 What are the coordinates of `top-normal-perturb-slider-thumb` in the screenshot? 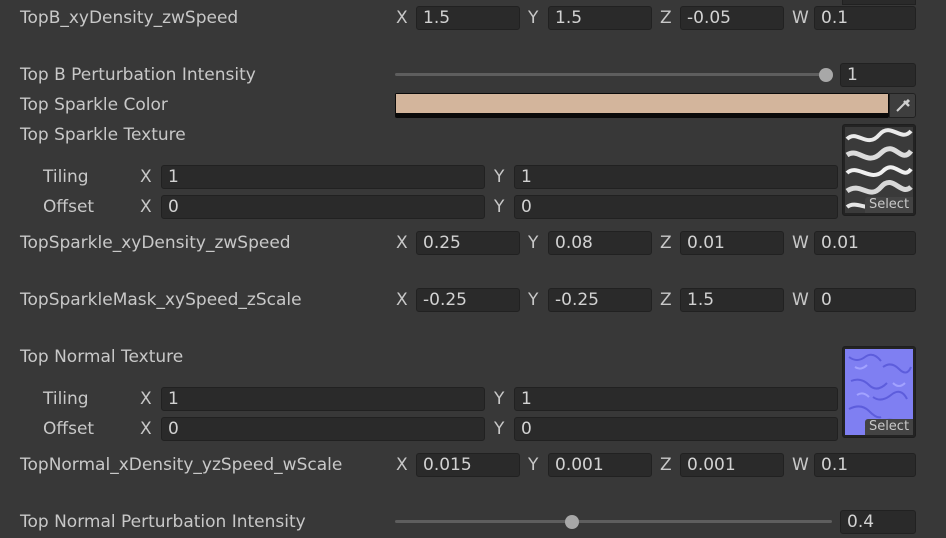 It's located at (572, 522).